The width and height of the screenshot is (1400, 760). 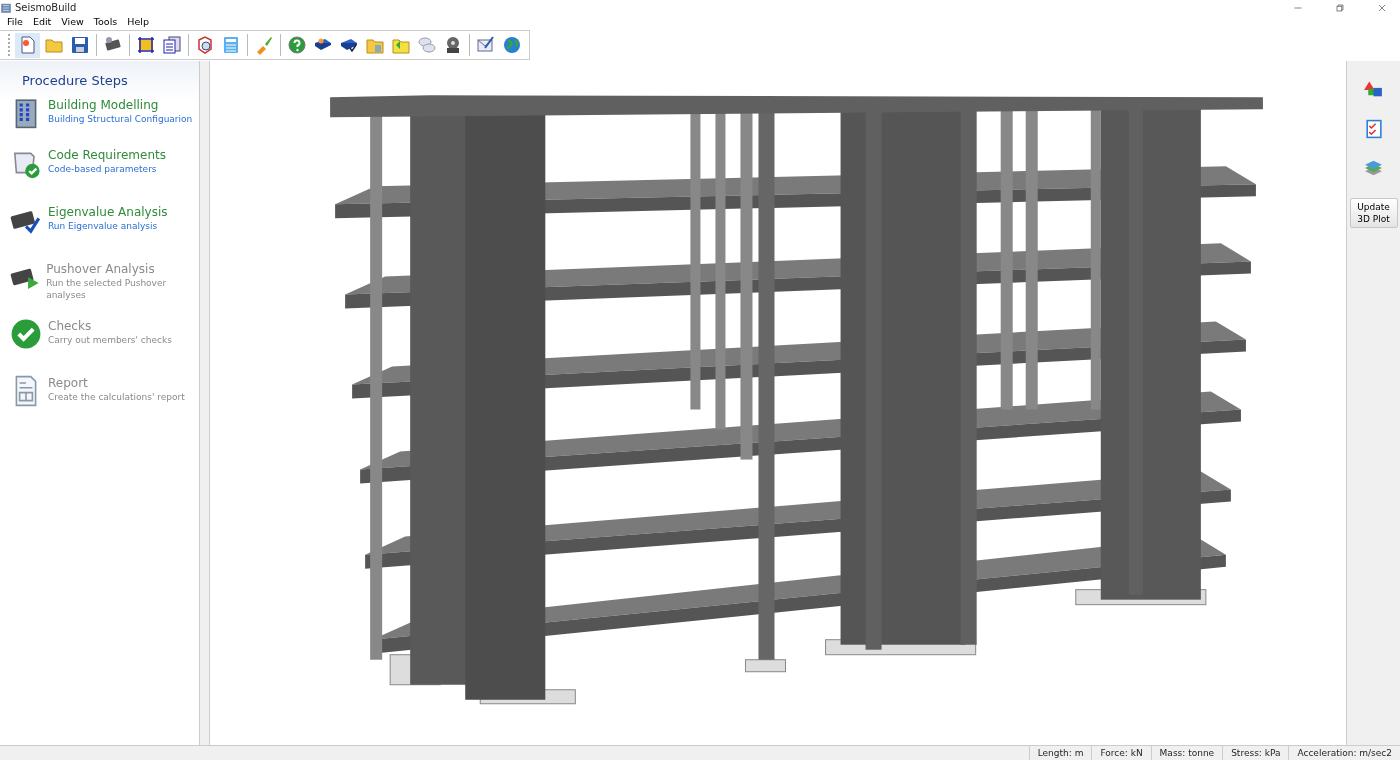 I want to click on step-title: Building Modelling, so click(x=120, y=105).